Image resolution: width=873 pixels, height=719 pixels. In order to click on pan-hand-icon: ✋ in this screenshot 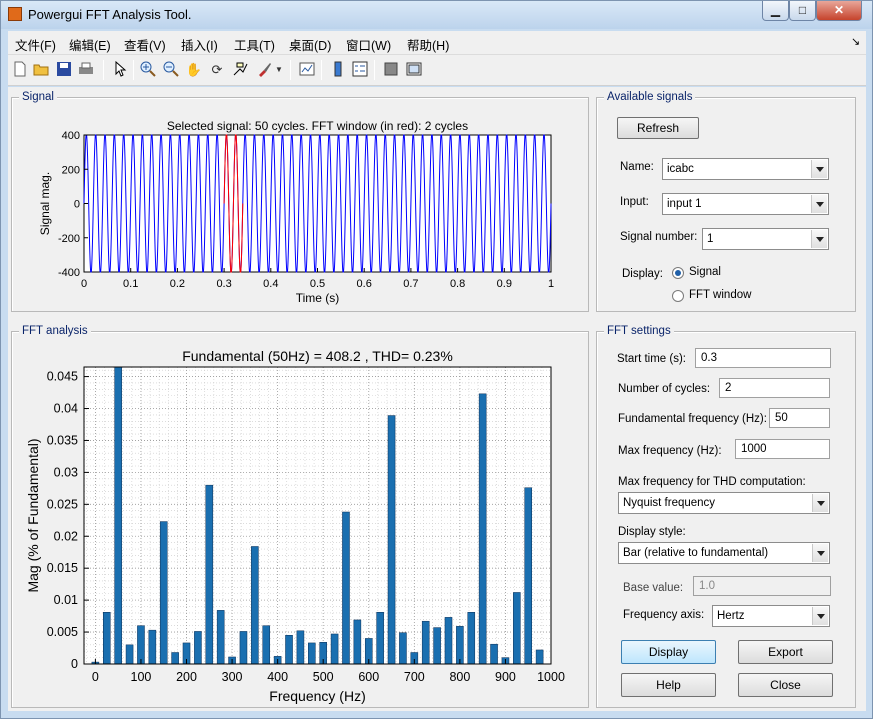, I will do `click(194, 70)`.